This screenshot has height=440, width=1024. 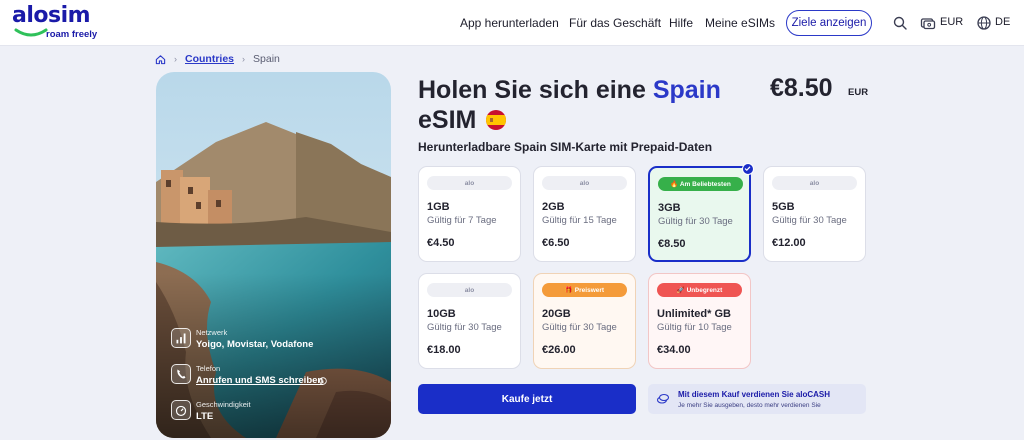 What do you see at coordinates (748, 169) in the screenshot?
I see `selected-check-icon` at bounding box center [748, 169].